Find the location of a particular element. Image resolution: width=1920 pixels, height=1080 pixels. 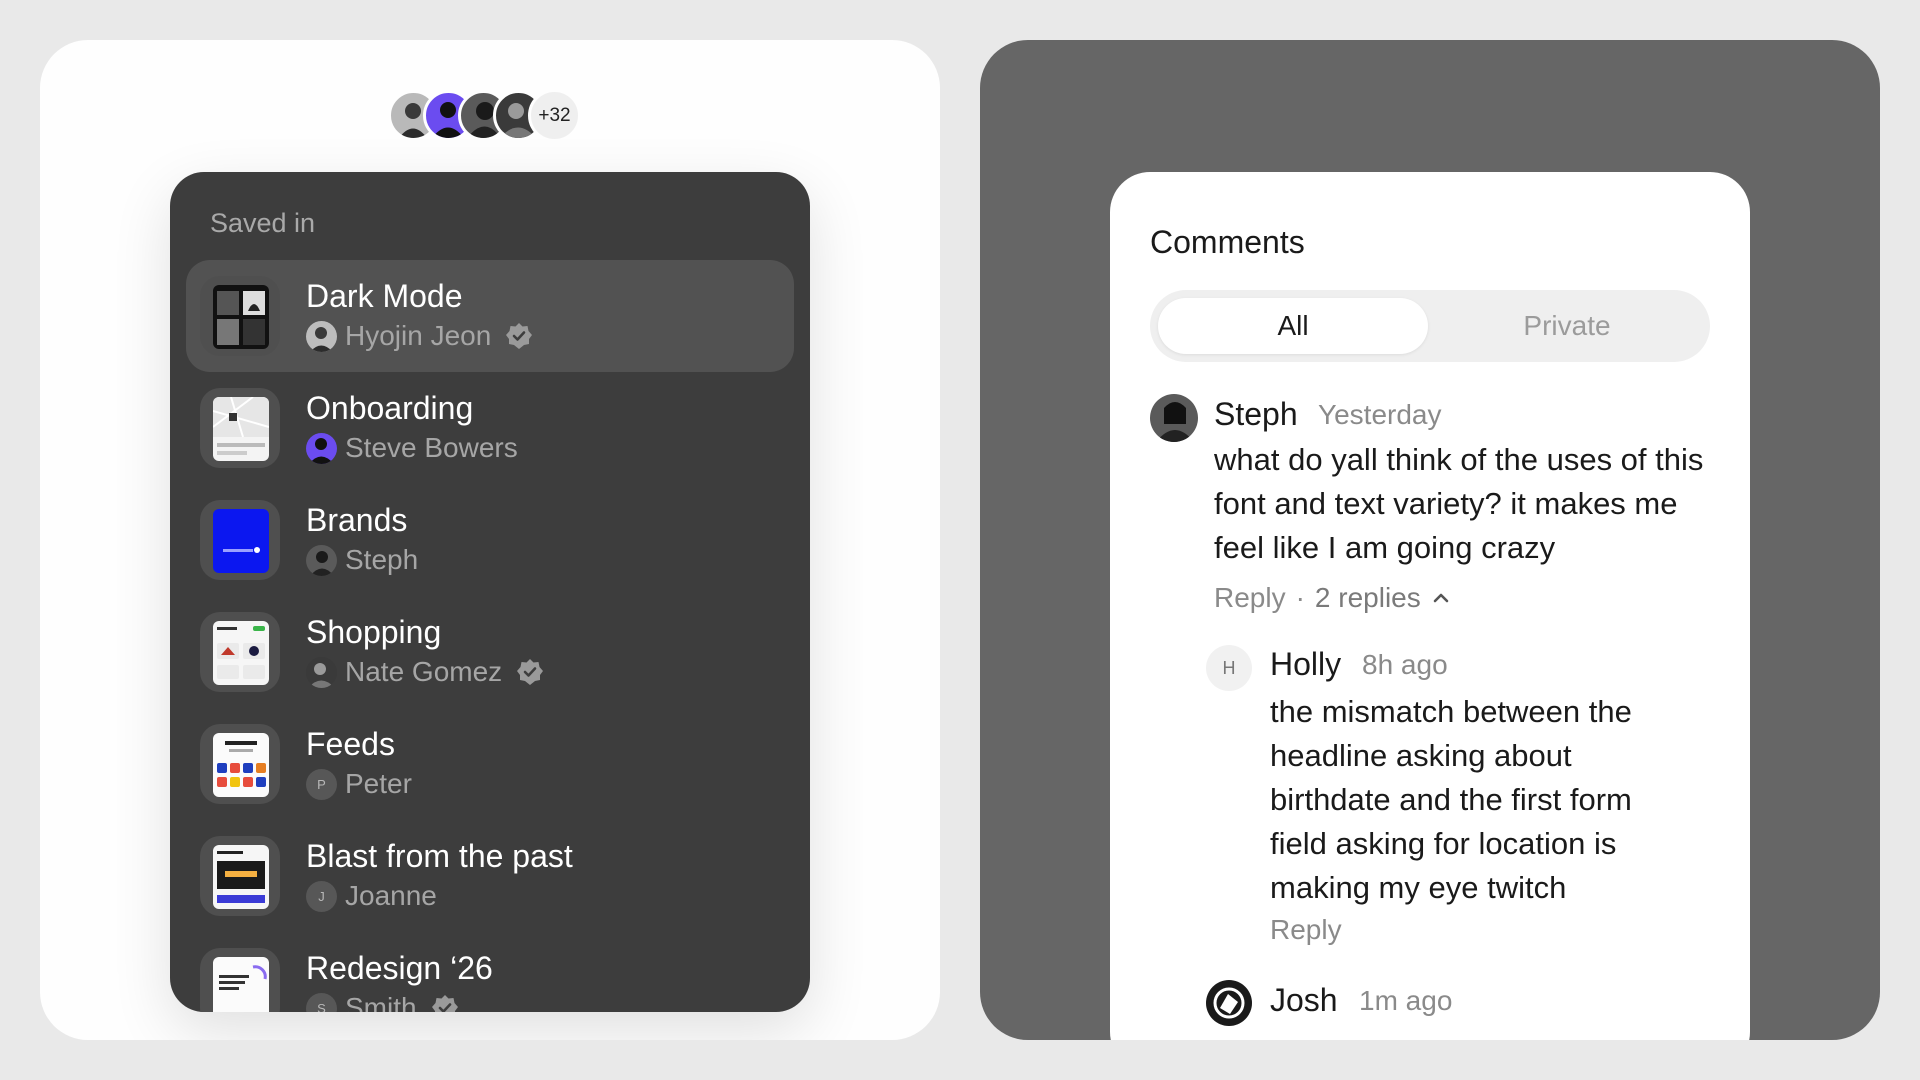

collaborator-count-badge: +32 is located at coordinates (554, 115).